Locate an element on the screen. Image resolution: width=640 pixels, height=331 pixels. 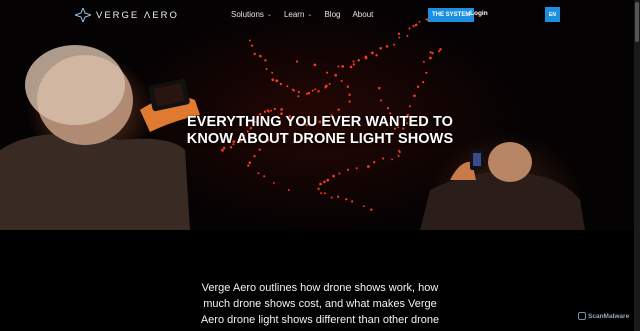
brand-logo: VERGE ΛERO is located at coordinates (127, 15).